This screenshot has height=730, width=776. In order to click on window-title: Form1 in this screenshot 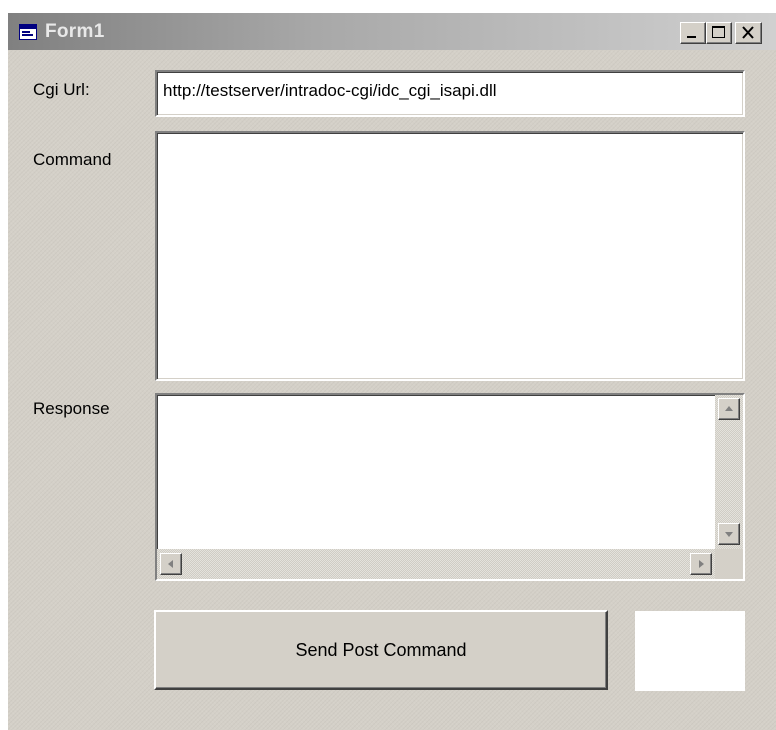, I will do `click(75, 31)`.